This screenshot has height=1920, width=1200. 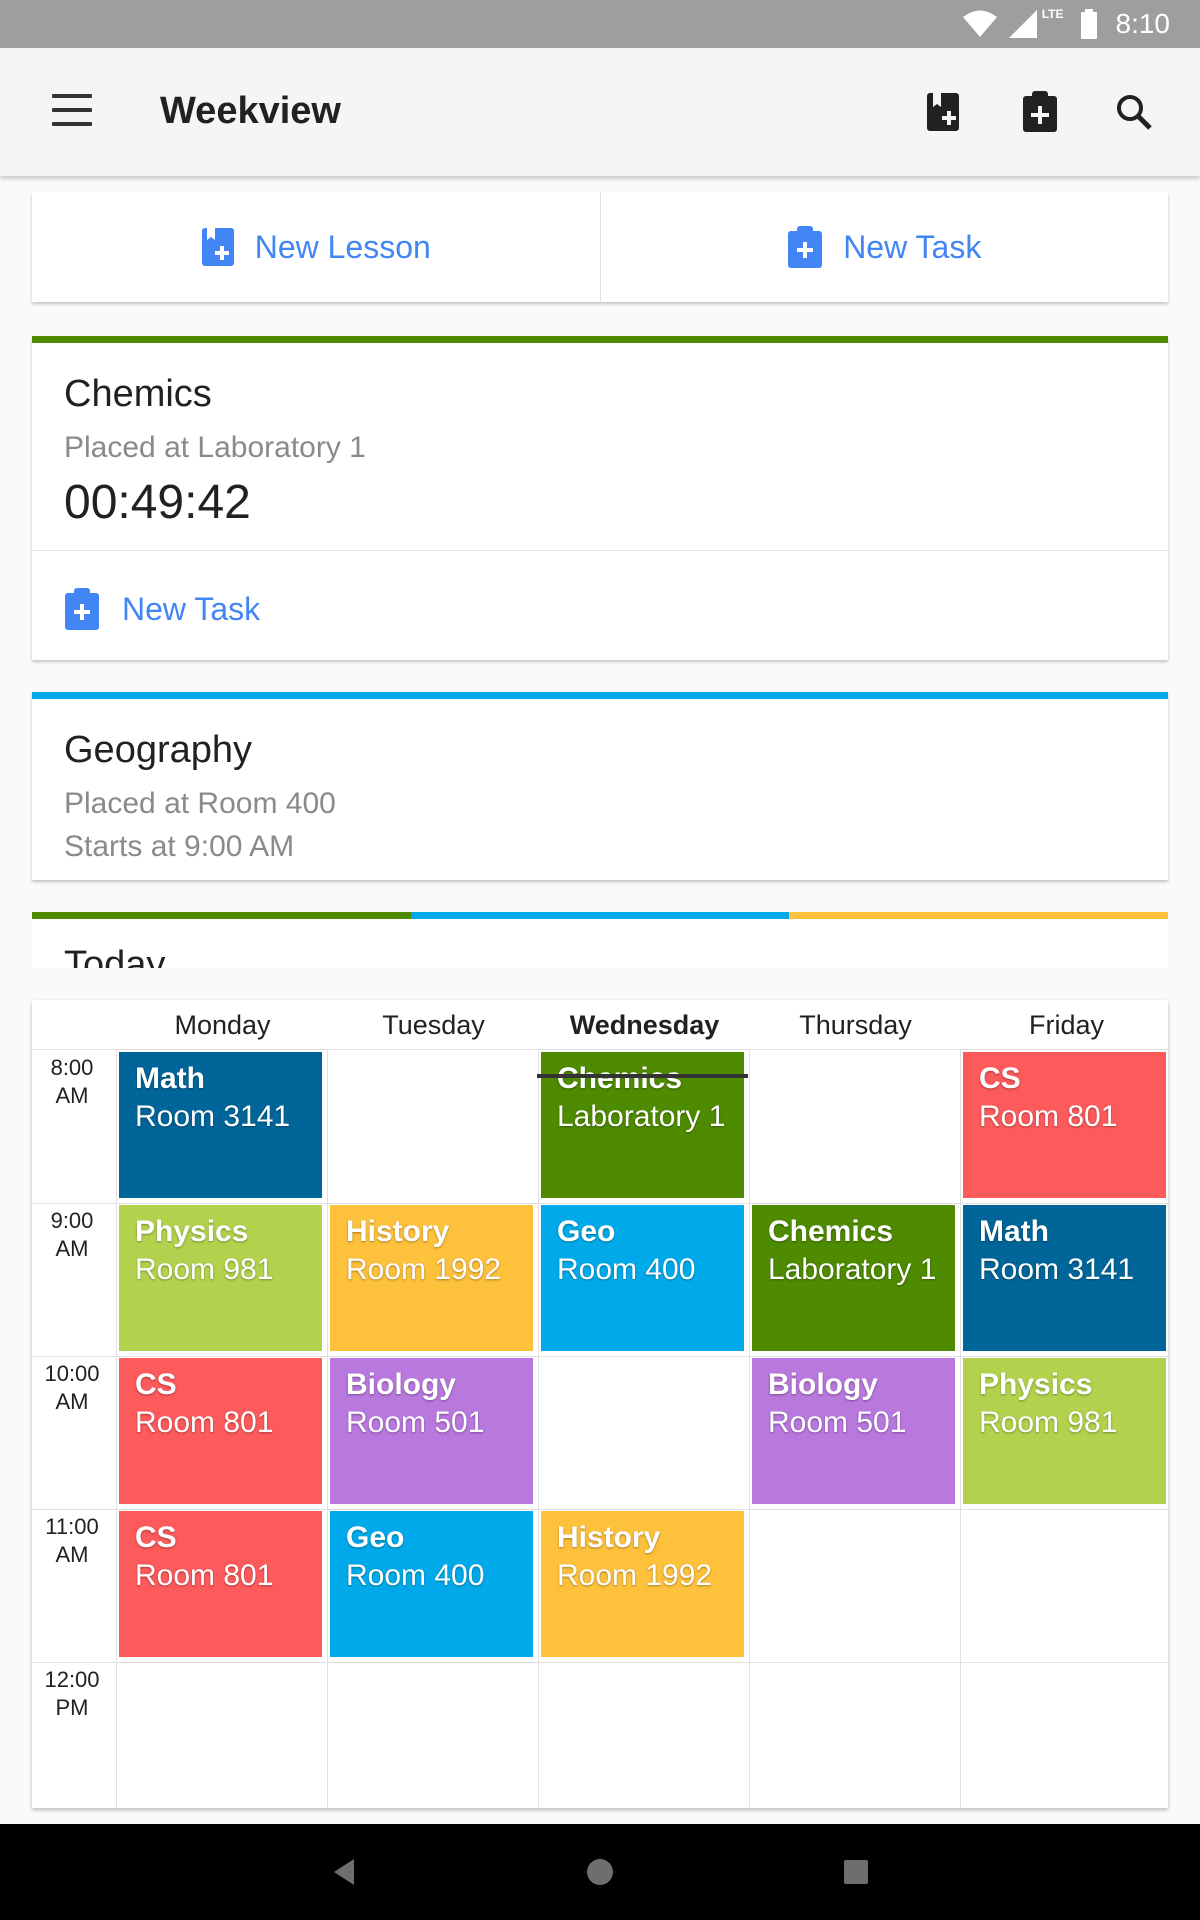 What do you see at coordinates (944, 112) in the screenshot?
I see `add-lesson-icon` at bounding box center [944, 112].